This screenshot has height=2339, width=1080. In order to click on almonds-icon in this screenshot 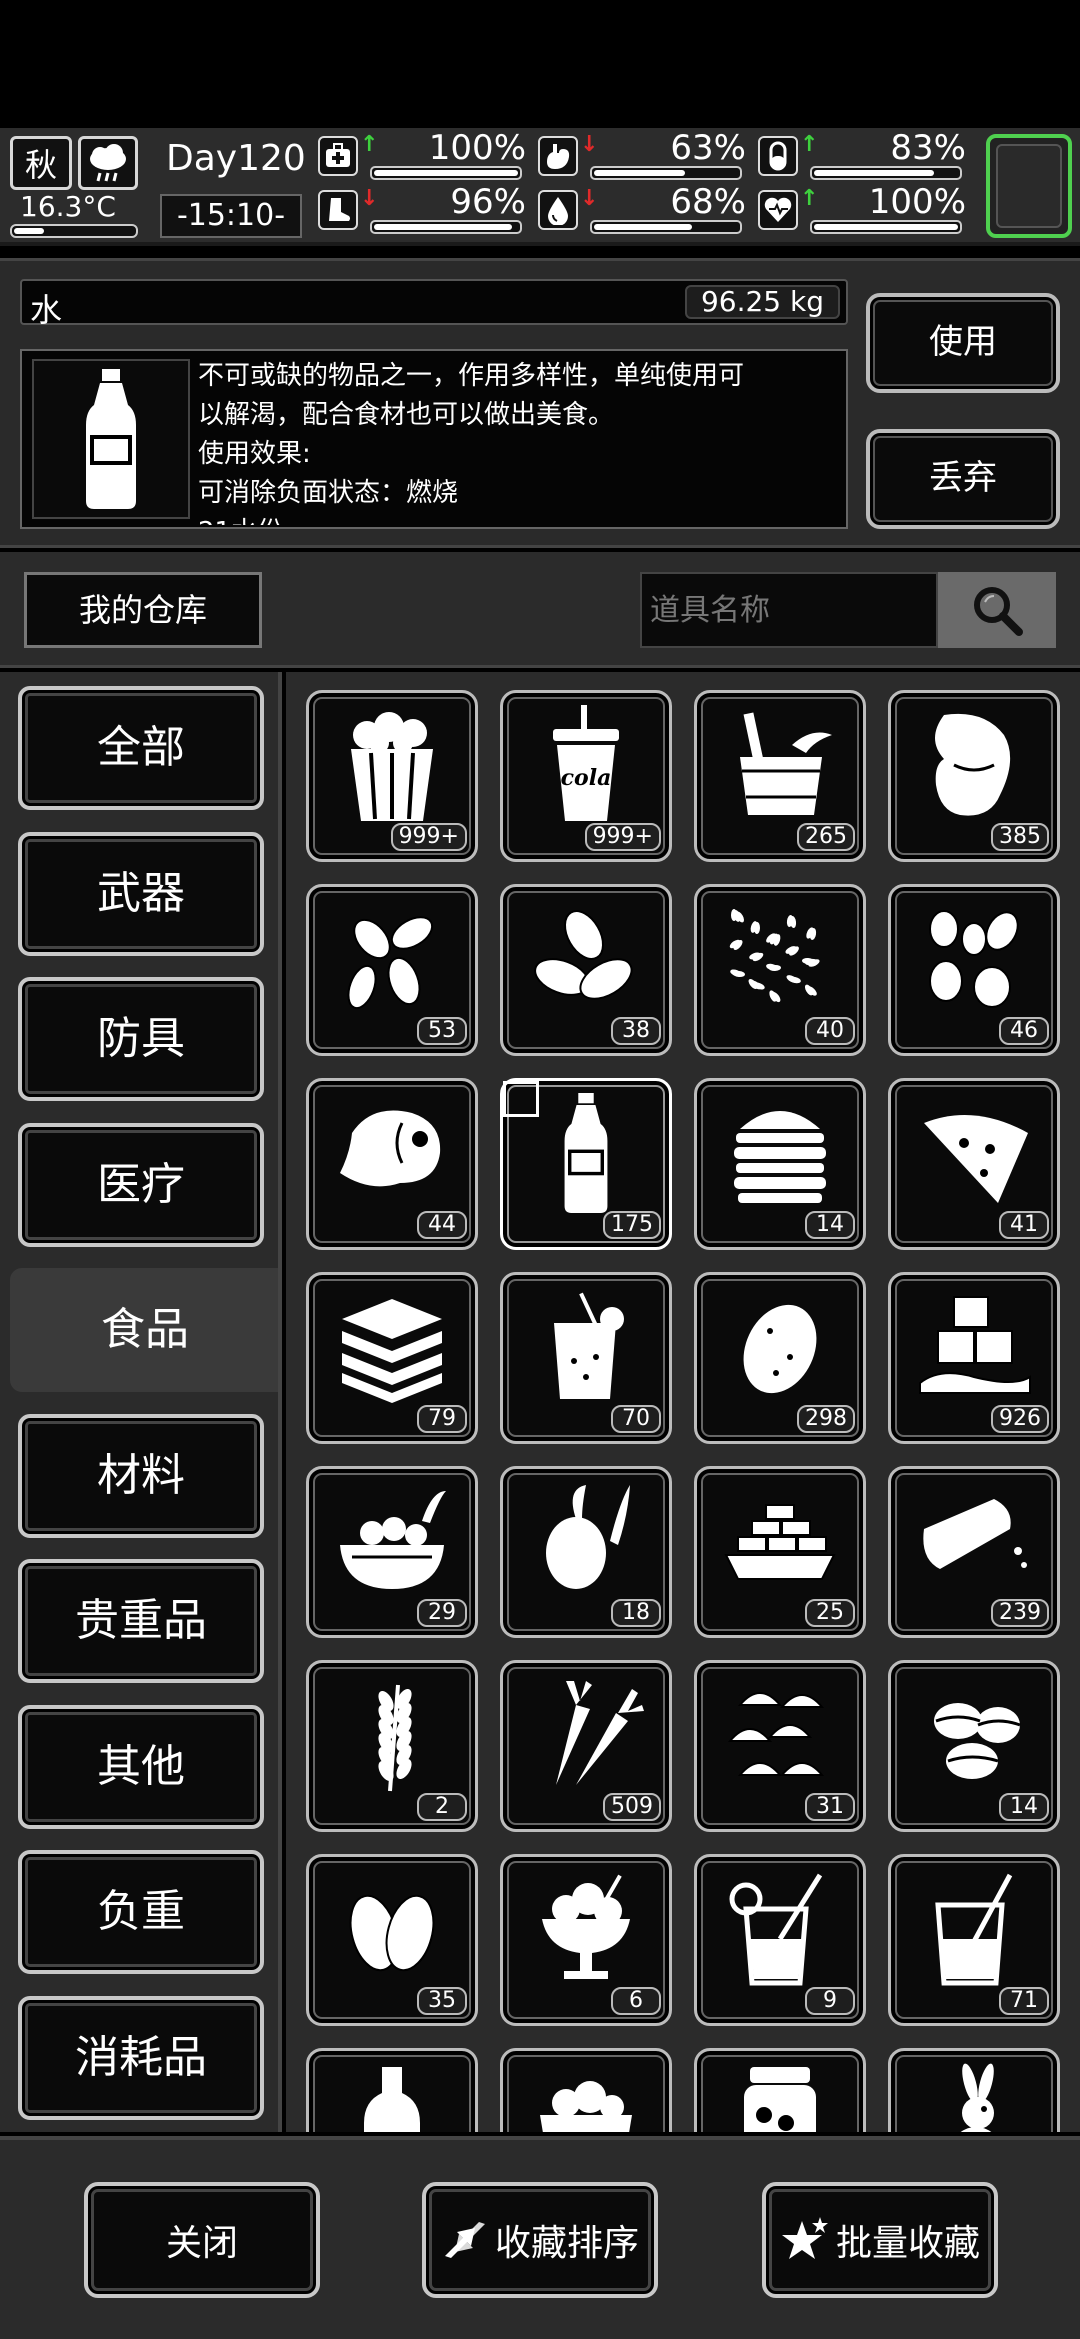, I will do `click(586, 959)`.